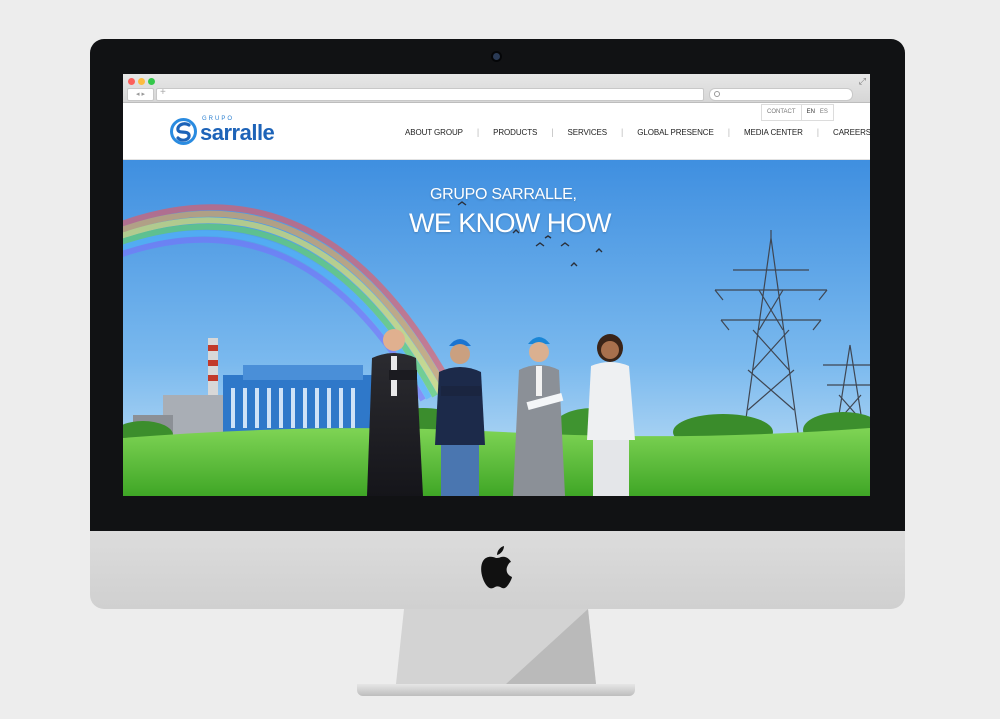 The image size is (1000, 719). Describe the element at coordinates (496, 462) in the screenshot. I see `grass-field` at that location.